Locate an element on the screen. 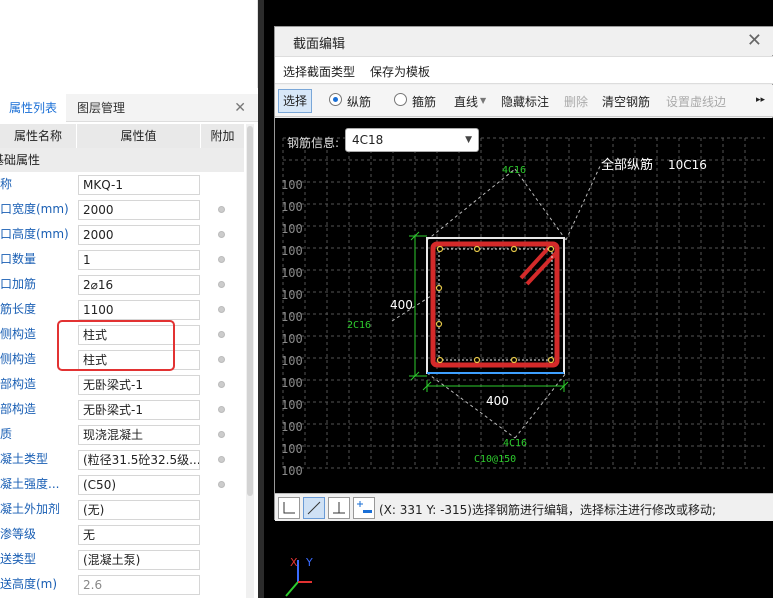 This screenshot has height=598, width=773. top-bars-label: 4C16 is located at coordinates (514, 170).